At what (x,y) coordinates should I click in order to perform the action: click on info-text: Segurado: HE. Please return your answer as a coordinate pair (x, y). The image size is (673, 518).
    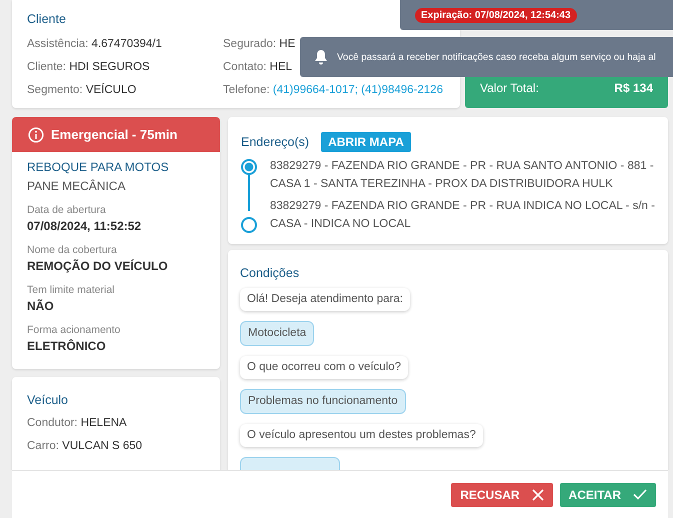
    Looking at the image, I should click on (259, 44).